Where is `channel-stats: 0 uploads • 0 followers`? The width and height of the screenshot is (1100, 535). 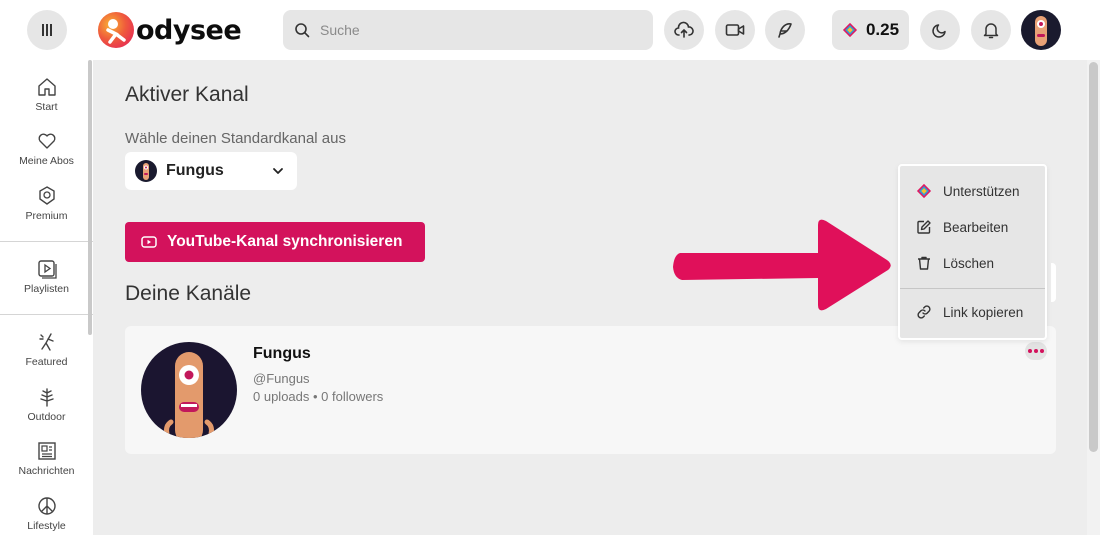 channel-stats: 0 uploads • 0 followers is located at coordinates (318, 396).